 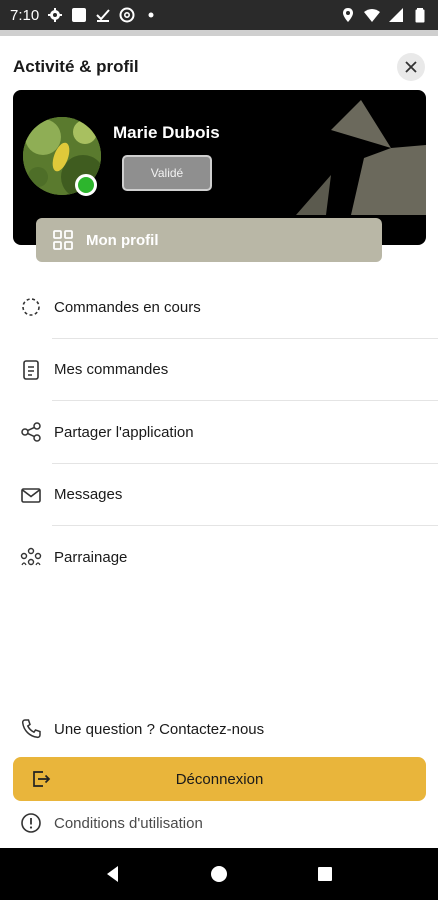 I want to click on menu-item-current-orders: Commandes en cours, so click(x=219, y=307).